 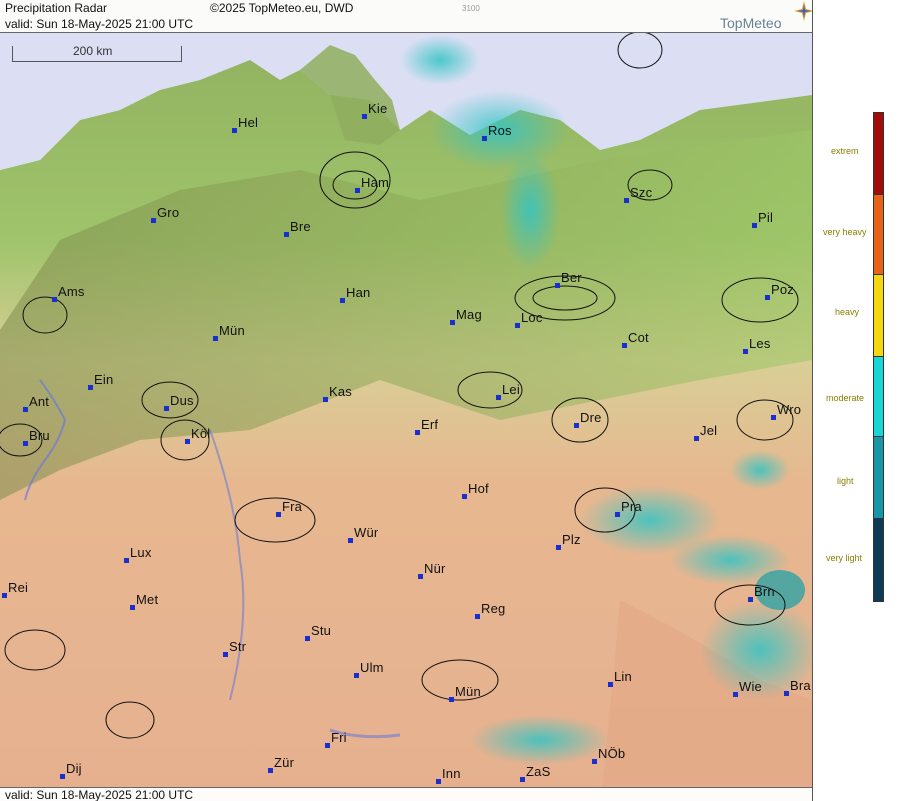 What do you see at coordinates (435, 568) in the screenshot?
I see `city-label: Nür` at bounding box center [435, 568].